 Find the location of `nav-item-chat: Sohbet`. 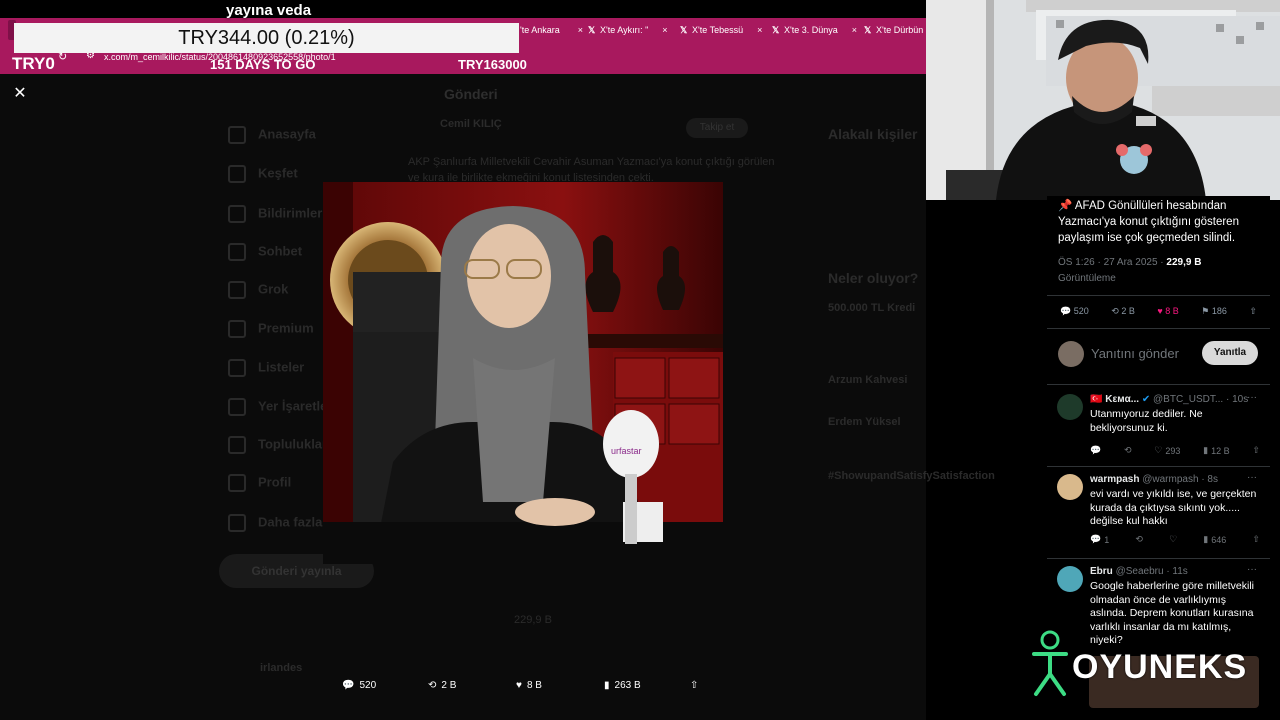

nav-item-chat: Sohbet is located at coordinates (265, 252).